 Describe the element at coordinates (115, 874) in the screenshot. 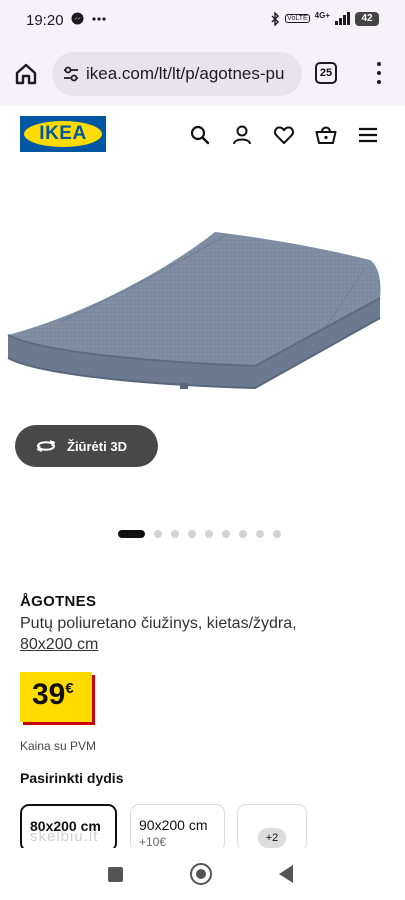

I see `recent-apps-icon` at that location.